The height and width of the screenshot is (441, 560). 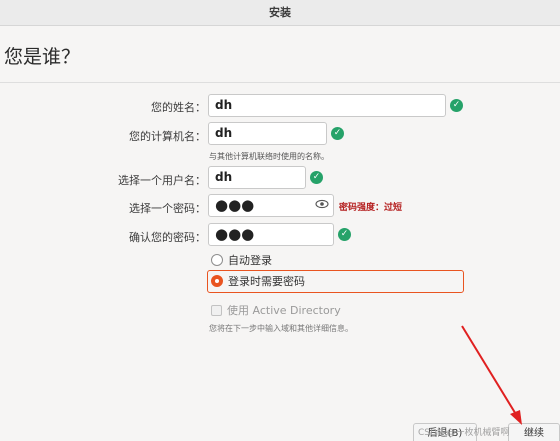 I want to click on name-label: 您的姓名：, so click(x=178, y=107).